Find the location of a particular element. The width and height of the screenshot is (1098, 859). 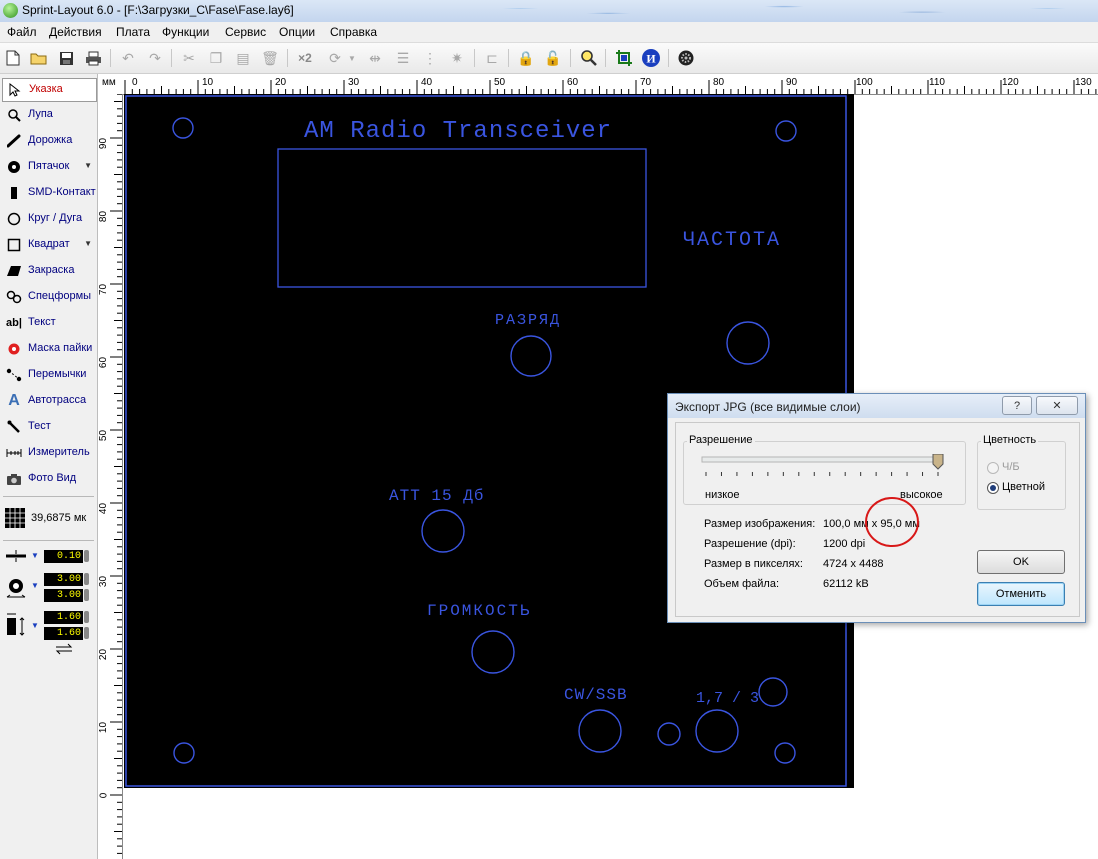

tool-pad: Пятачок ▼ is located at coordinates (48, 167).